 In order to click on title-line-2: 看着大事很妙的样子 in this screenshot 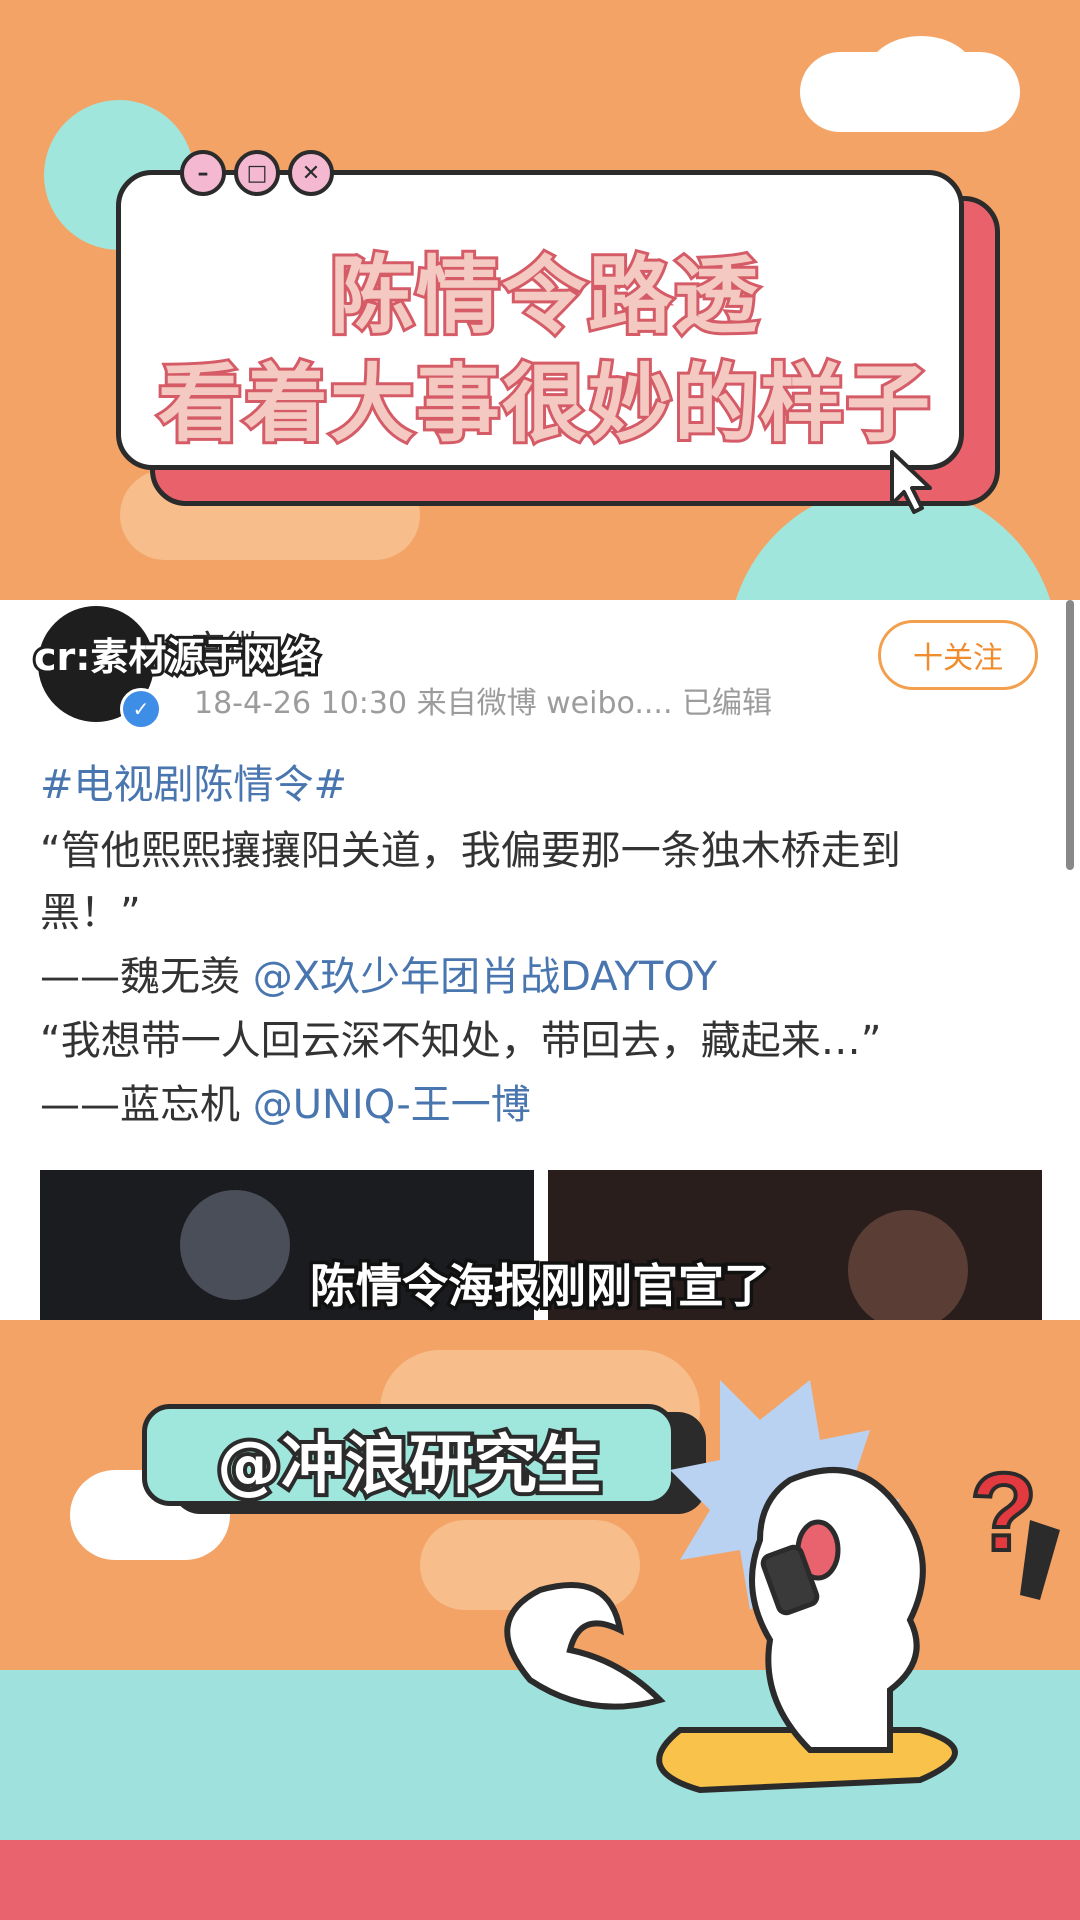, I will do `click(544, 404)`.